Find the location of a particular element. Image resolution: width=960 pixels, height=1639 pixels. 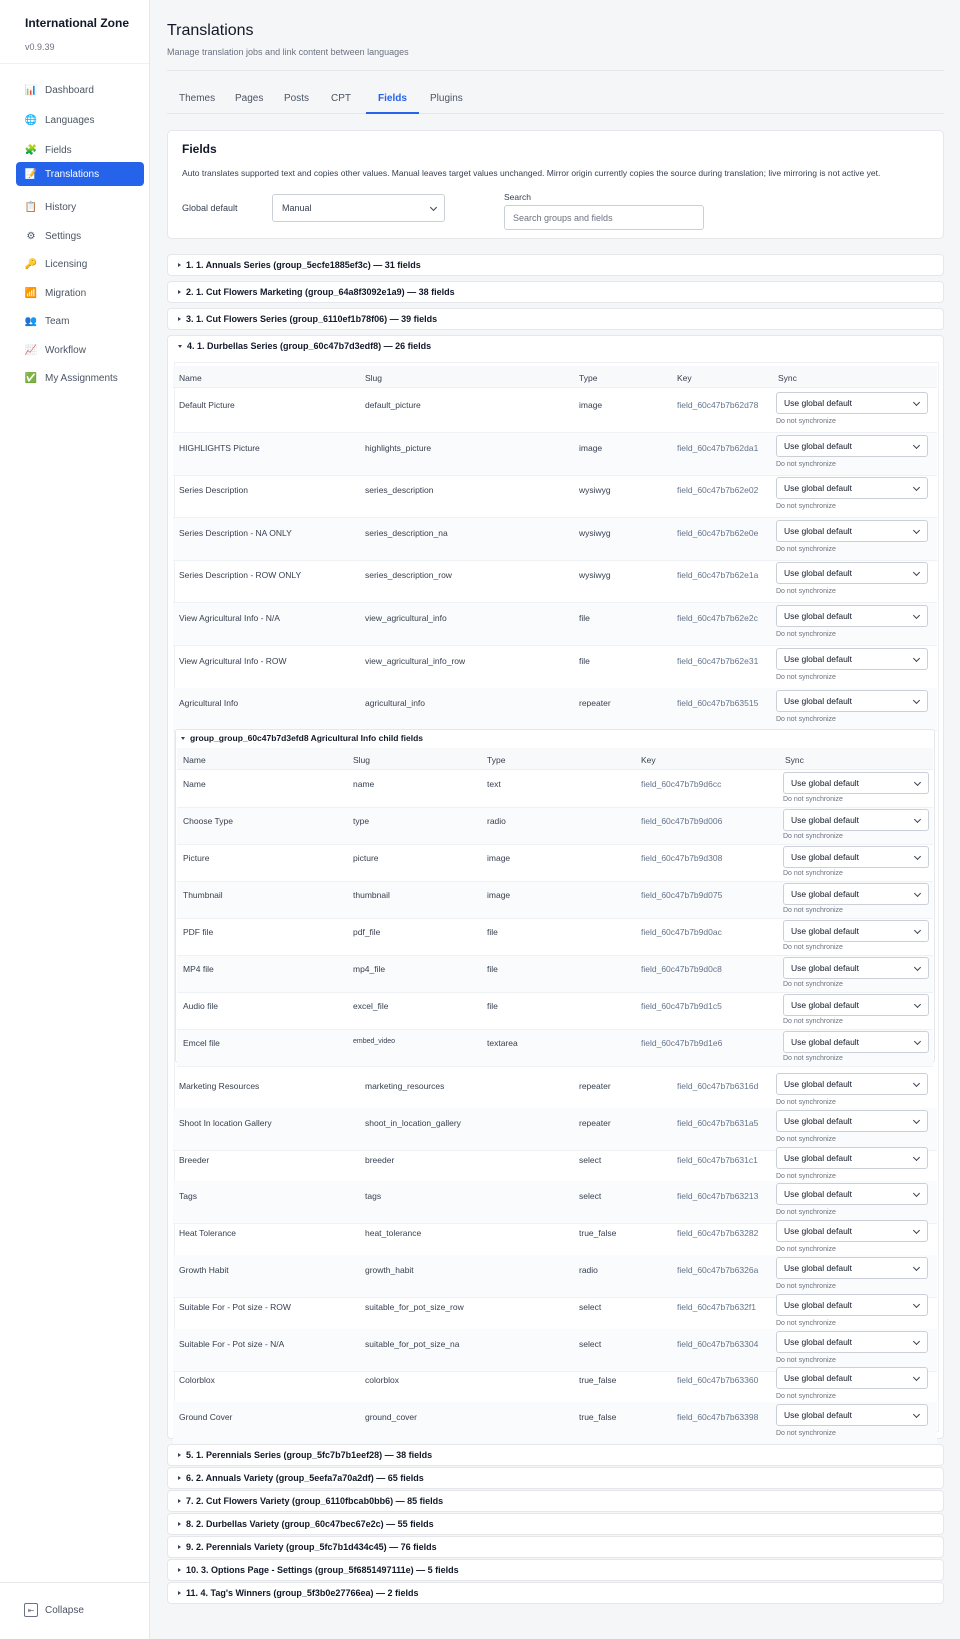

caret-down-icon is located at coordinates (180, 346).